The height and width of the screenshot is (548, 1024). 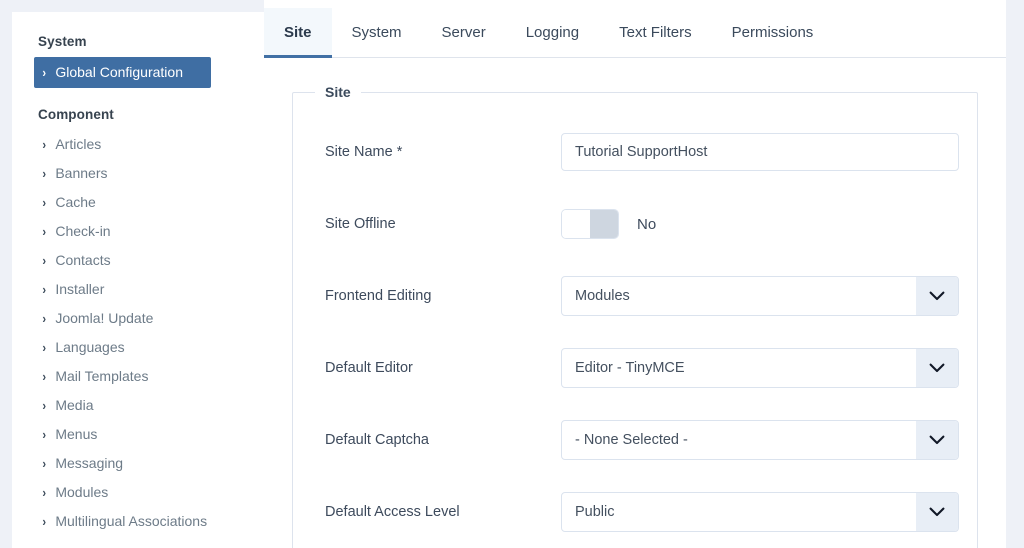 I want to click on sidebar-item-messaging: › Messaging, so click(x=142, y=463).